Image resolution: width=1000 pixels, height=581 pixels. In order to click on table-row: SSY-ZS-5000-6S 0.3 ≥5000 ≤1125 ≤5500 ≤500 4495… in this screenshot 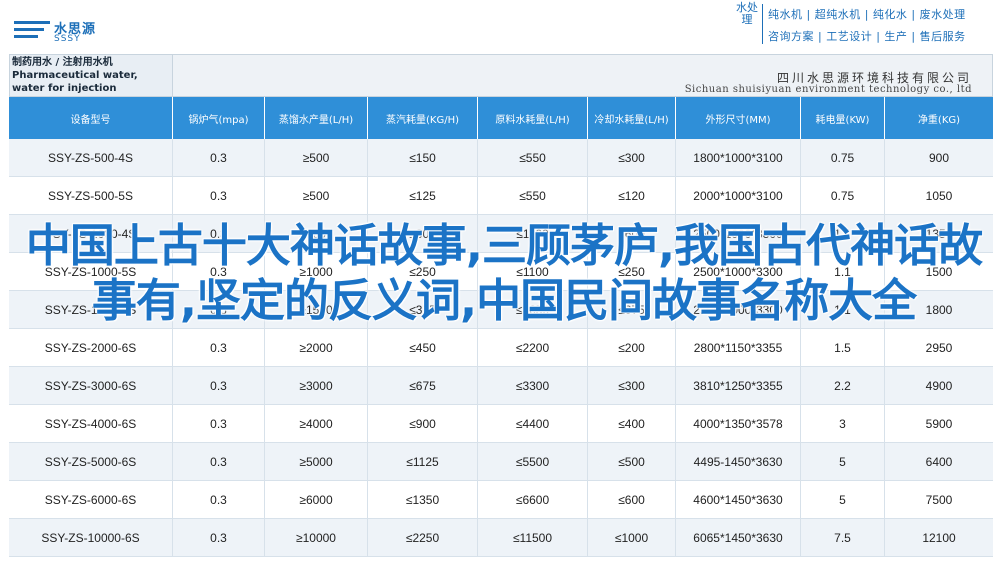, I will do `click(501, 462)`.